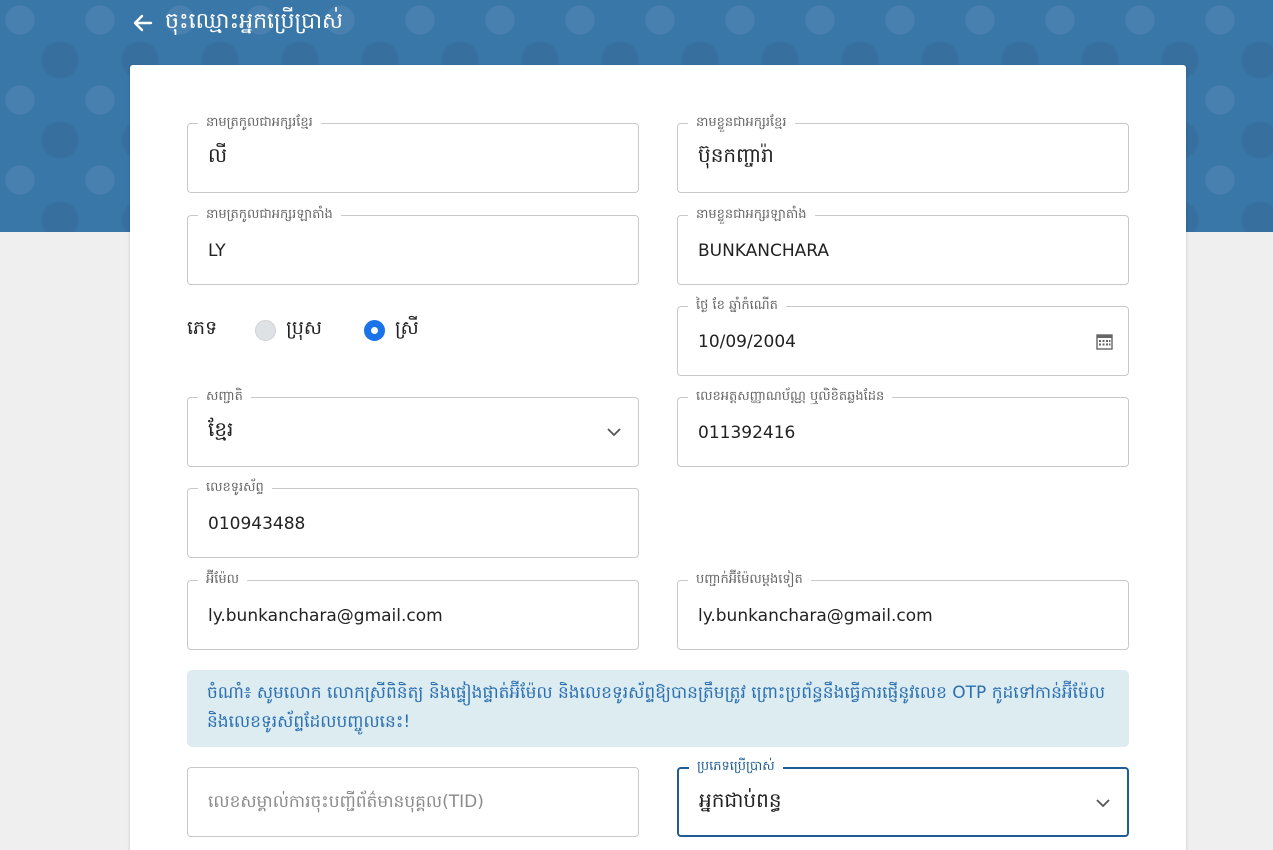 This screenshot has width=1273, height=850. What do you see at coordinates (413, 154) in the screenshot?
I see `family-name-kh-field: នាមត្រកូលជាអក្សរខ្មែរ លី` at bounding box center [413, 154].